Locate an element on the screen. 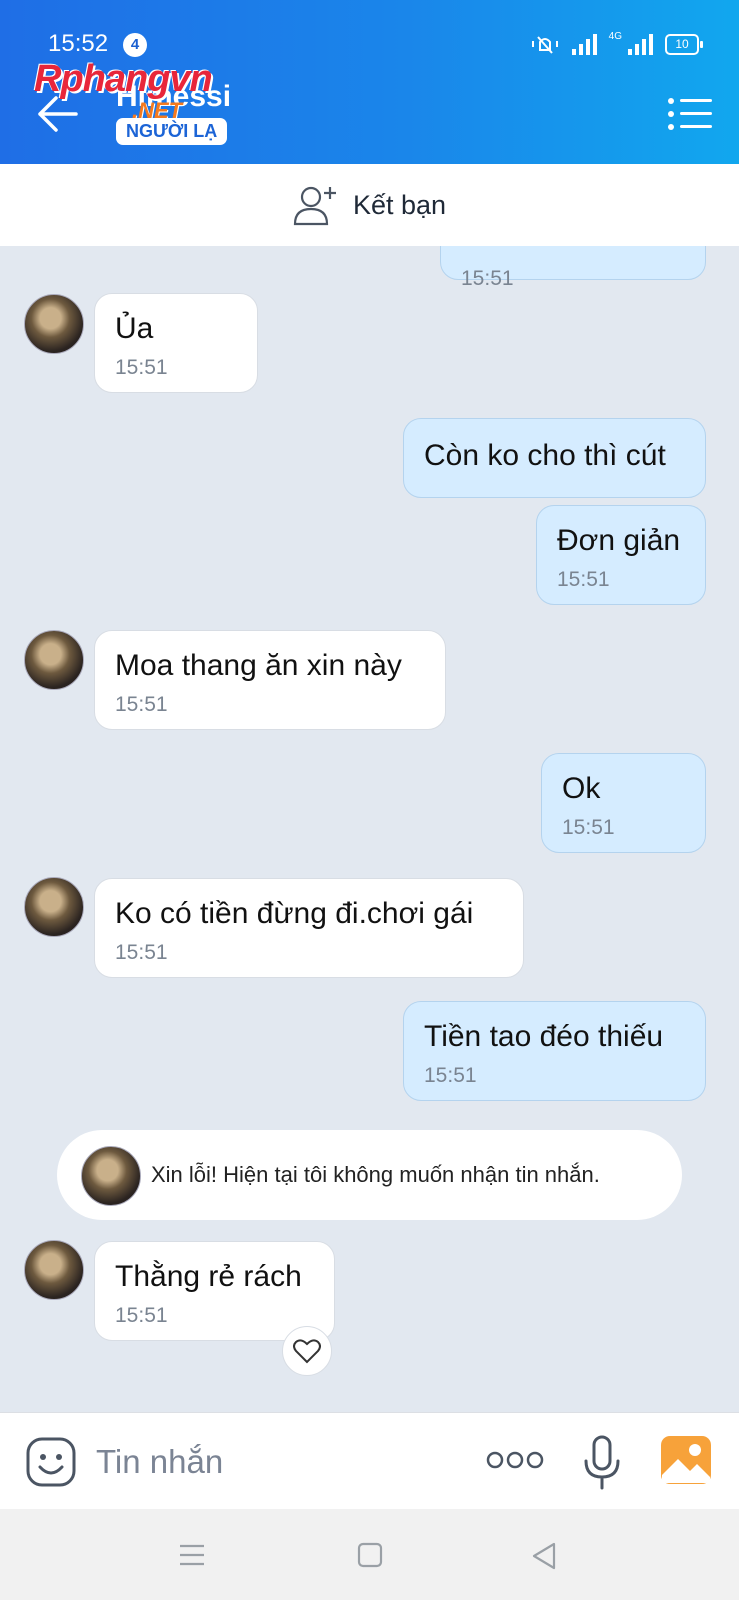  message-bubble-out: 15:51 is located at coordinates (573, 268).